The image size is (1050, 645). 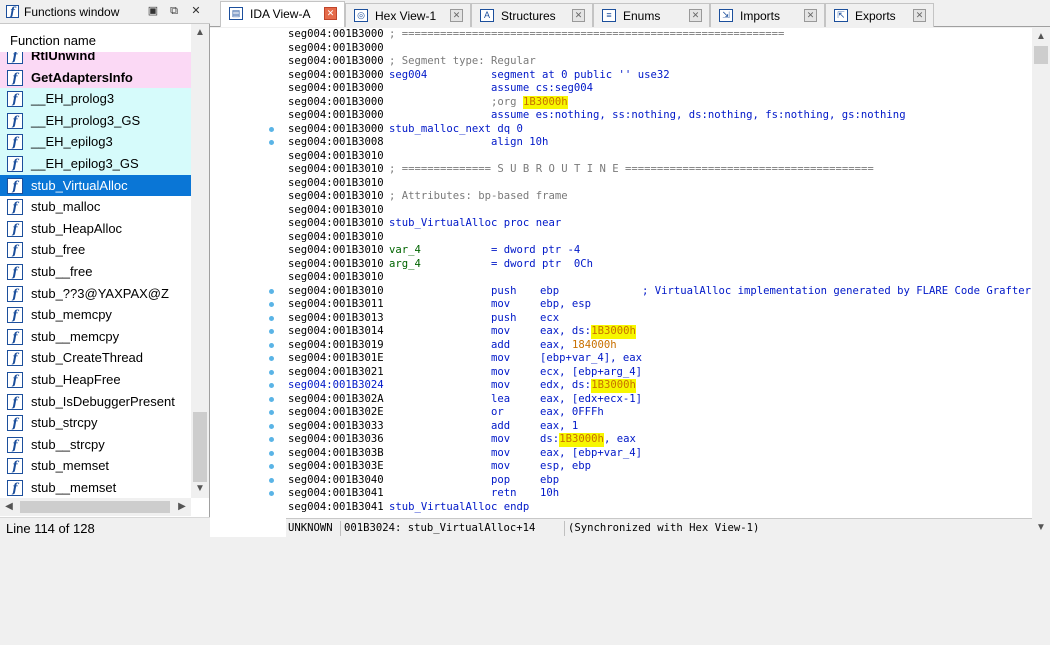 I want to click on disasm-token: eax, 0FFFh, so click(x=572, y=413).